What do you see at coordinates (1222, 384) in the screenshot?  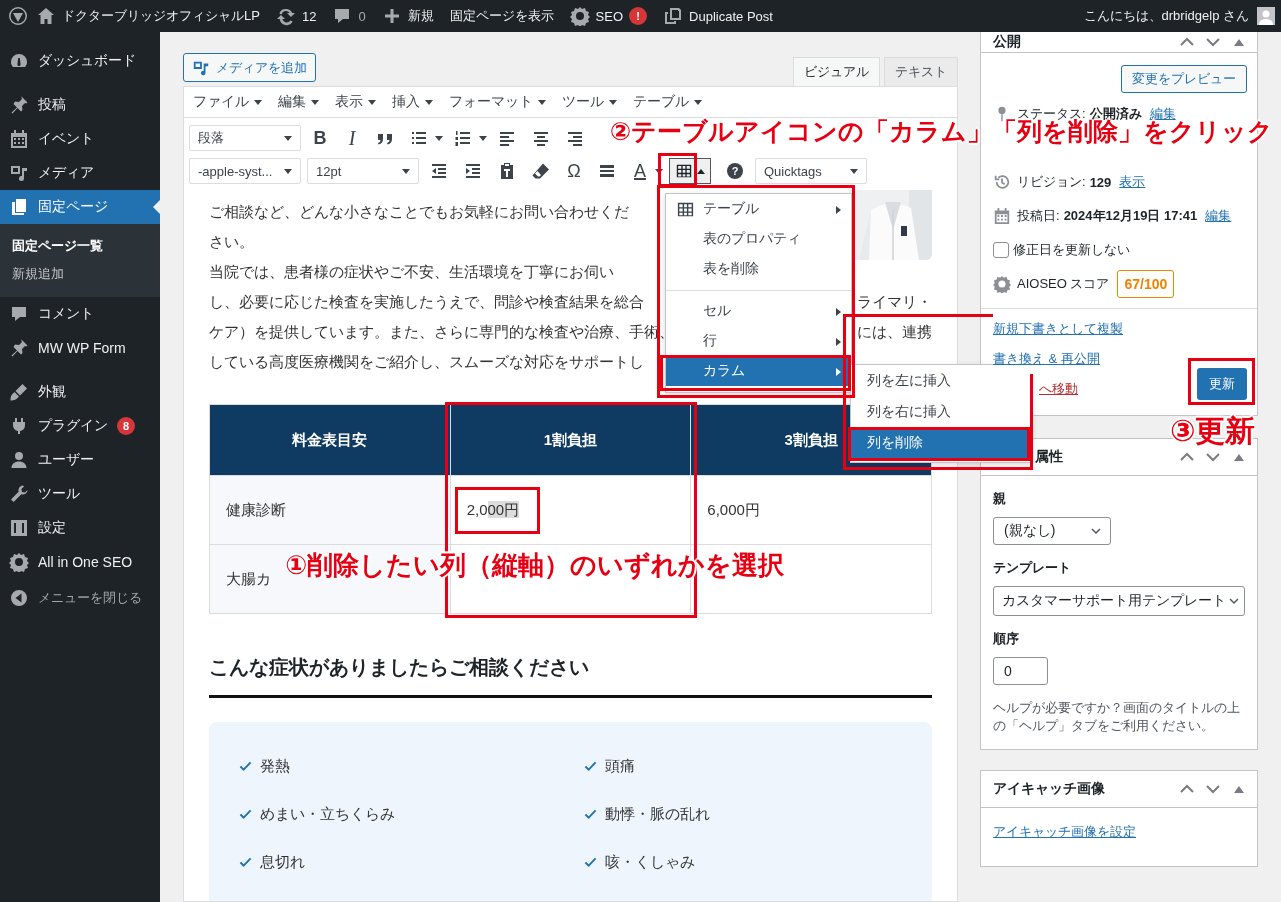 I see `update-button: 更新` at bounding box center [1222, 384].